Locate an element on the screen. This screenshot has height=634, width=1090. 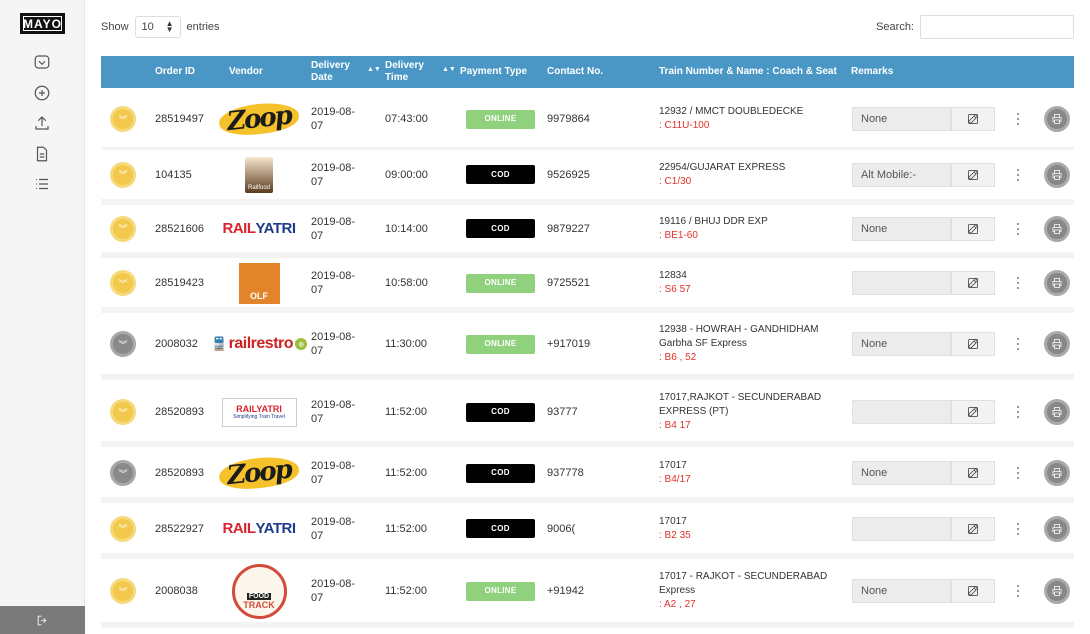
inbox-icon is located at coordinates (42, 62).